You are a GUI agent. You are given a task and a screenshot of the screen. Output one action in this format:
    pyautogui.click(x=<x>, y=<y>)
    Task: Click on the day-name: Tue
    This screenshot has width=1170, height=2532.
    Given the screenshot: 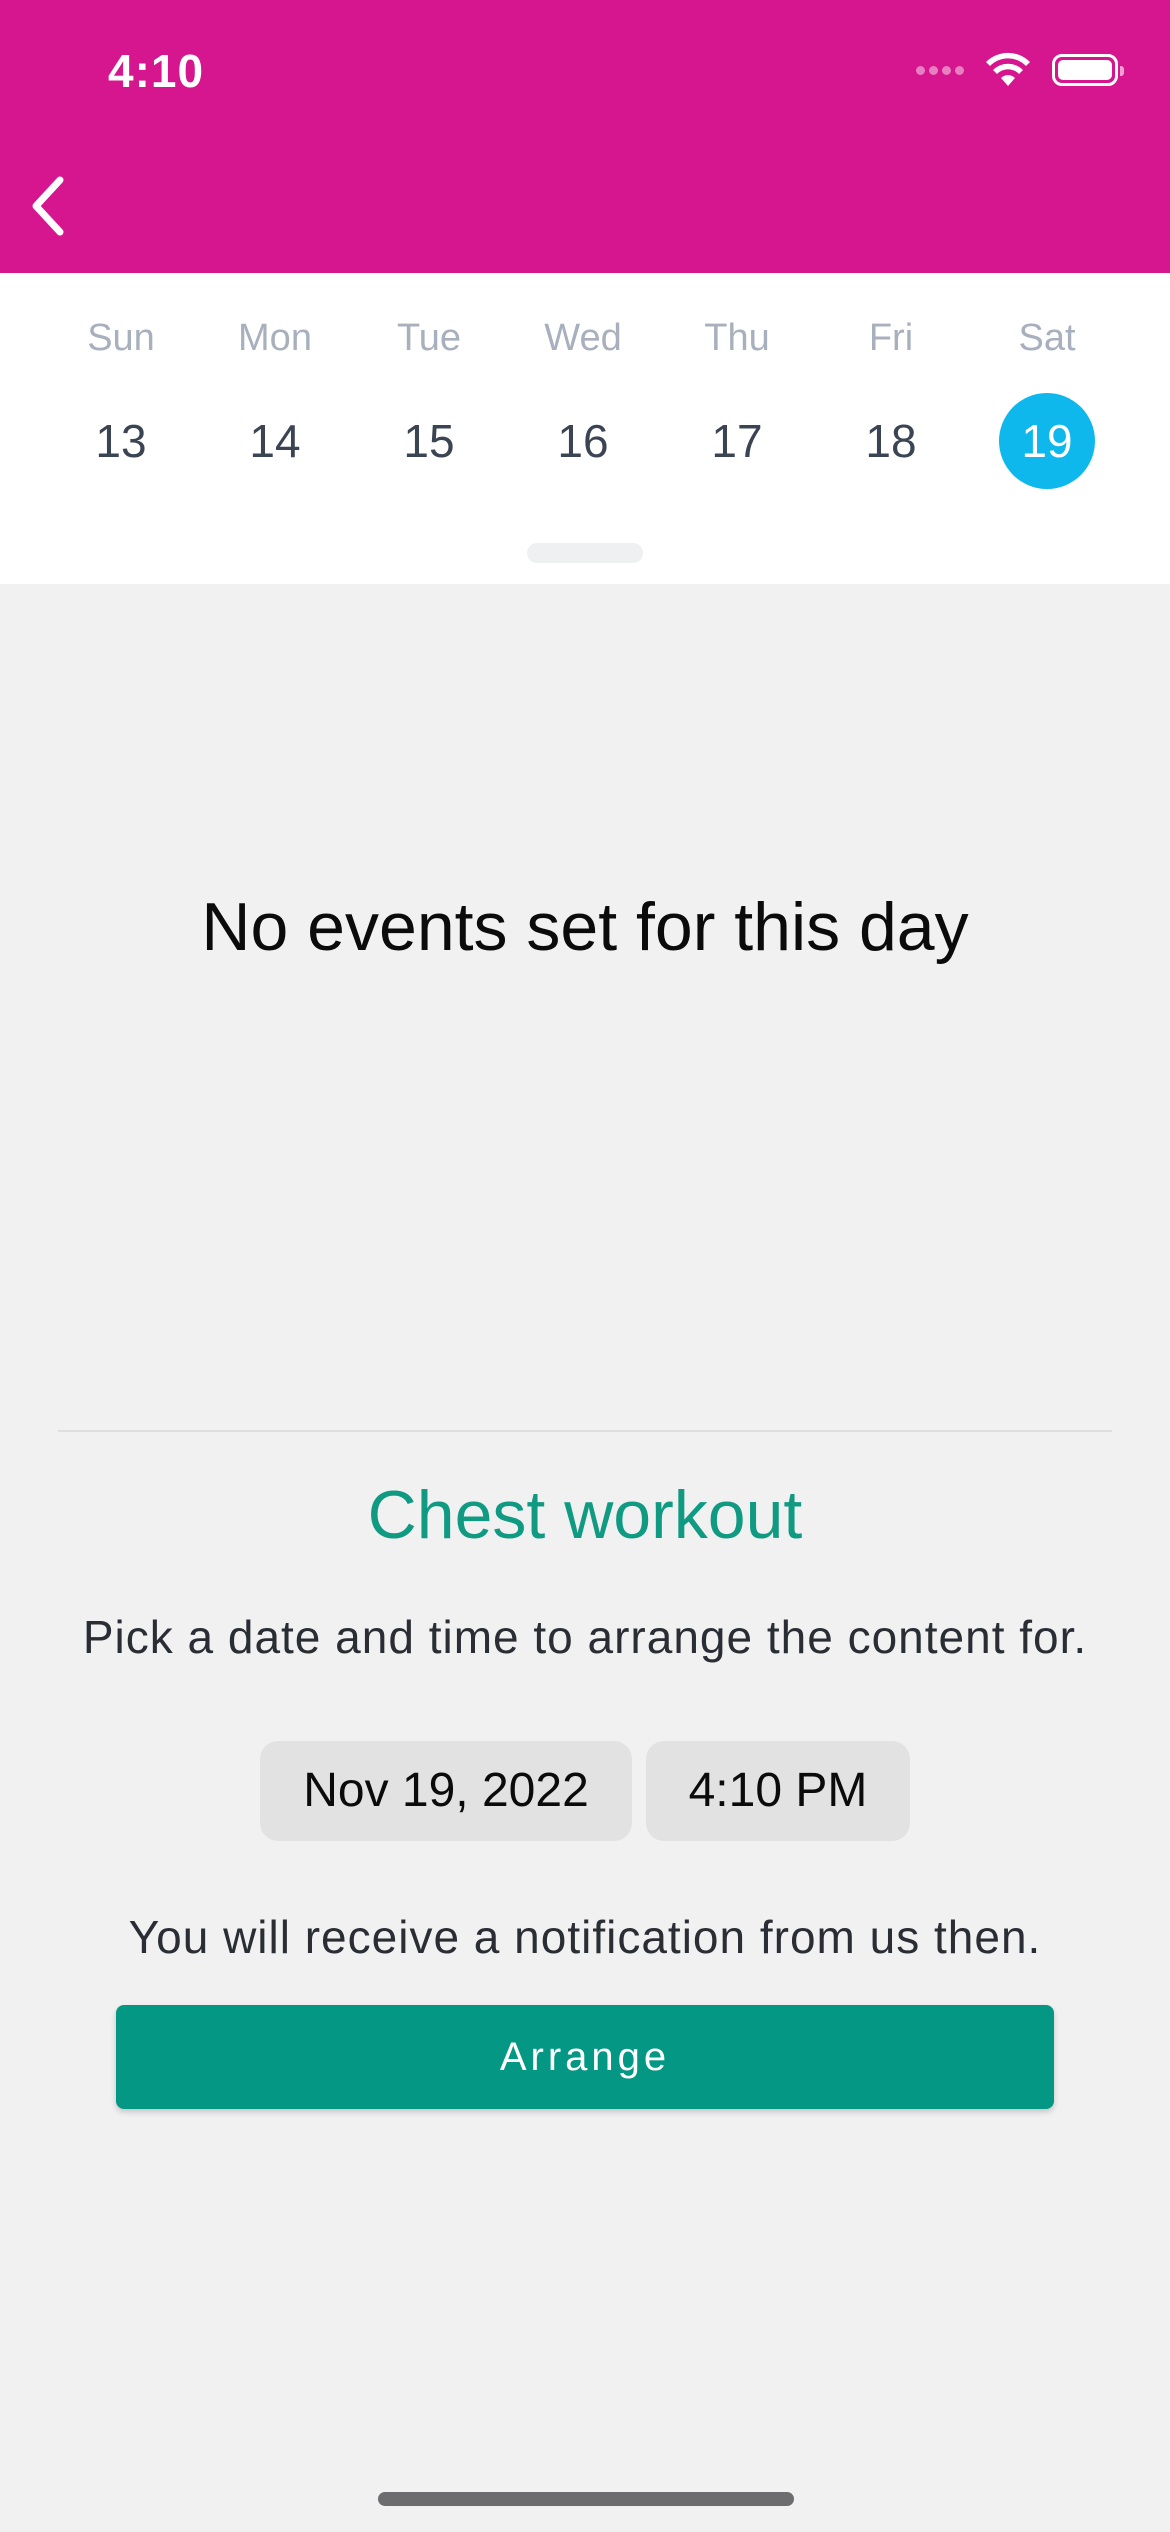 What is the action you would take?
    pyautogui.click(x=429, y=338)
    